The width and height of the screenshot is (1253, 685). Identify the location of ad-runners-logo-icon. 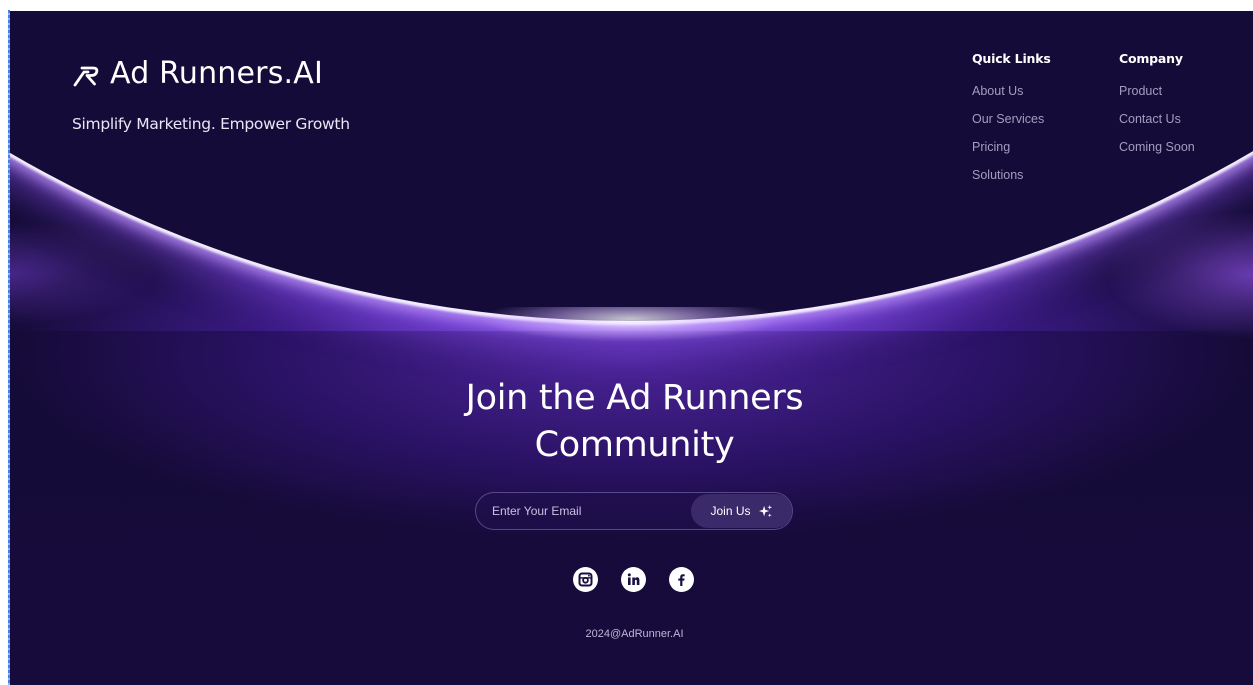
(86, 76).